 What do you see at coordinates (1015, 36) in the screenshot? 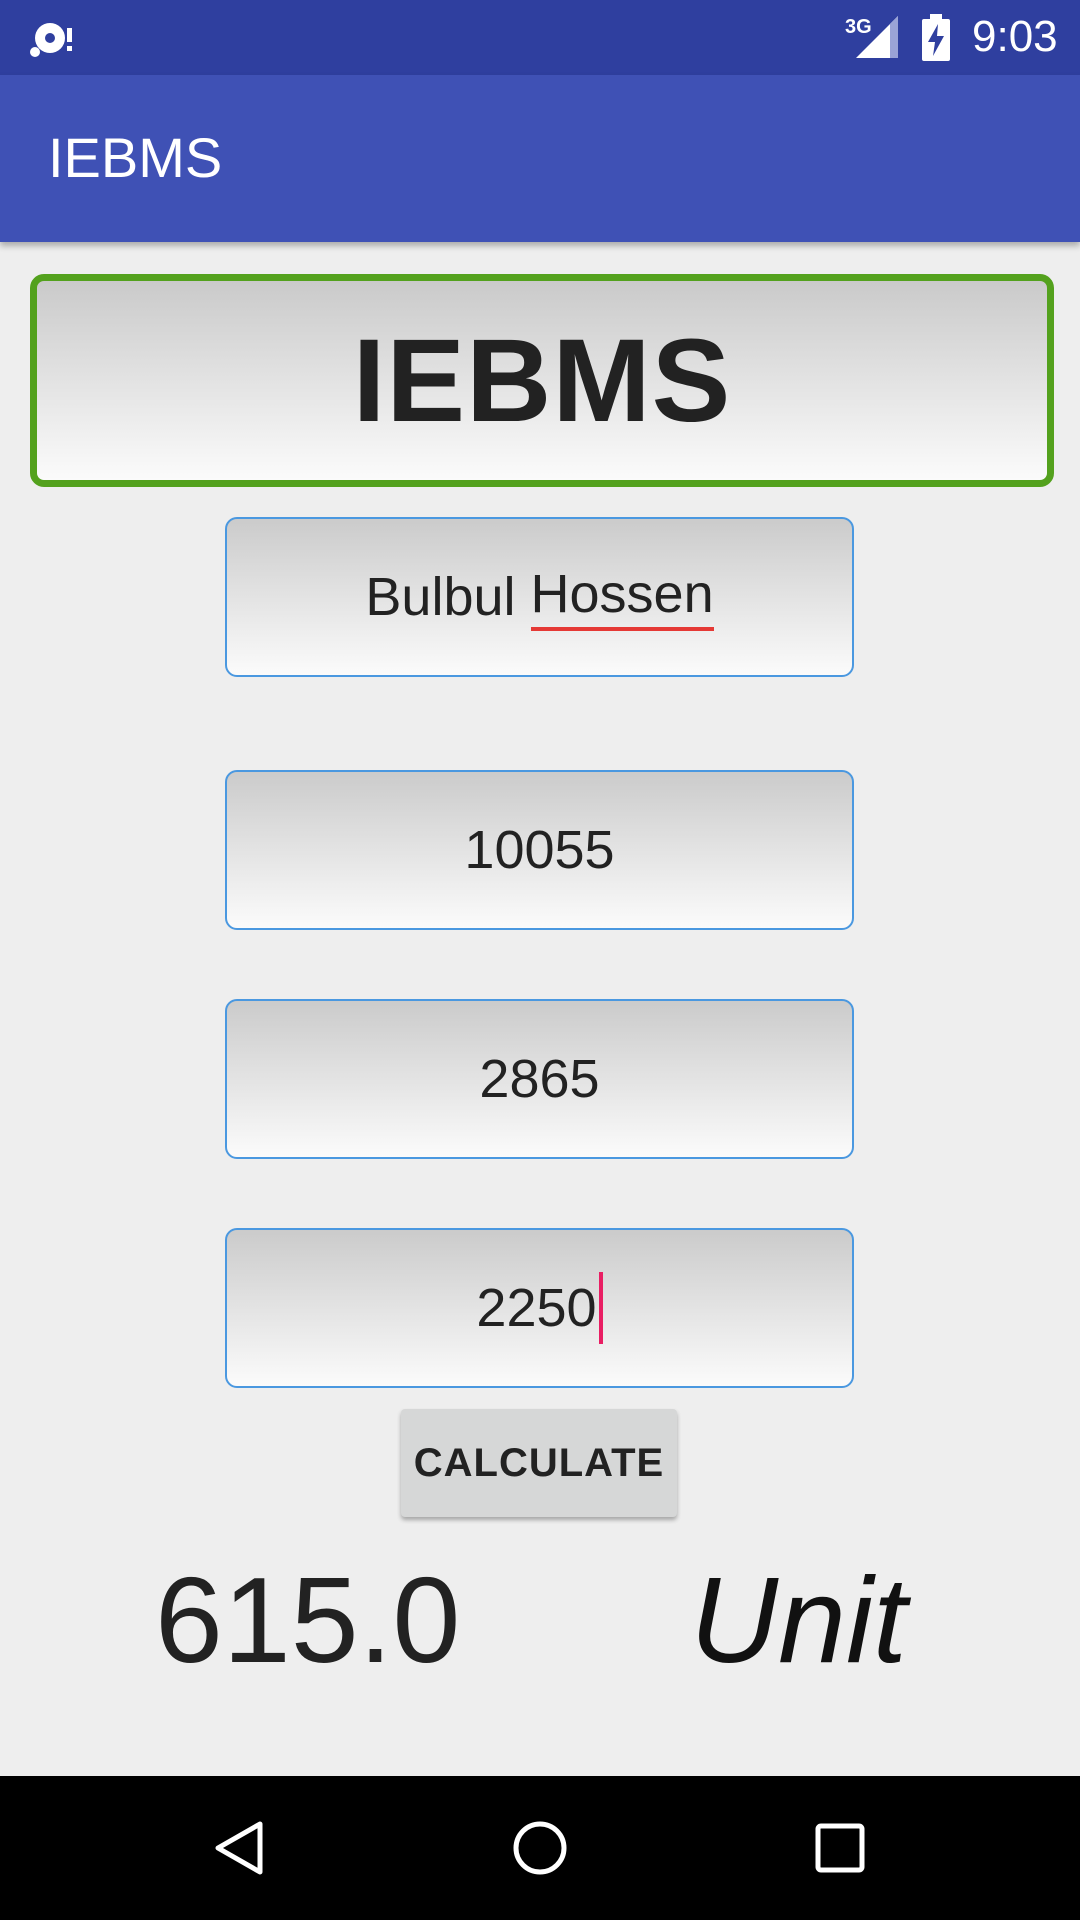
I see `status-clock: 9:03` at bounding box center [1015, 36].